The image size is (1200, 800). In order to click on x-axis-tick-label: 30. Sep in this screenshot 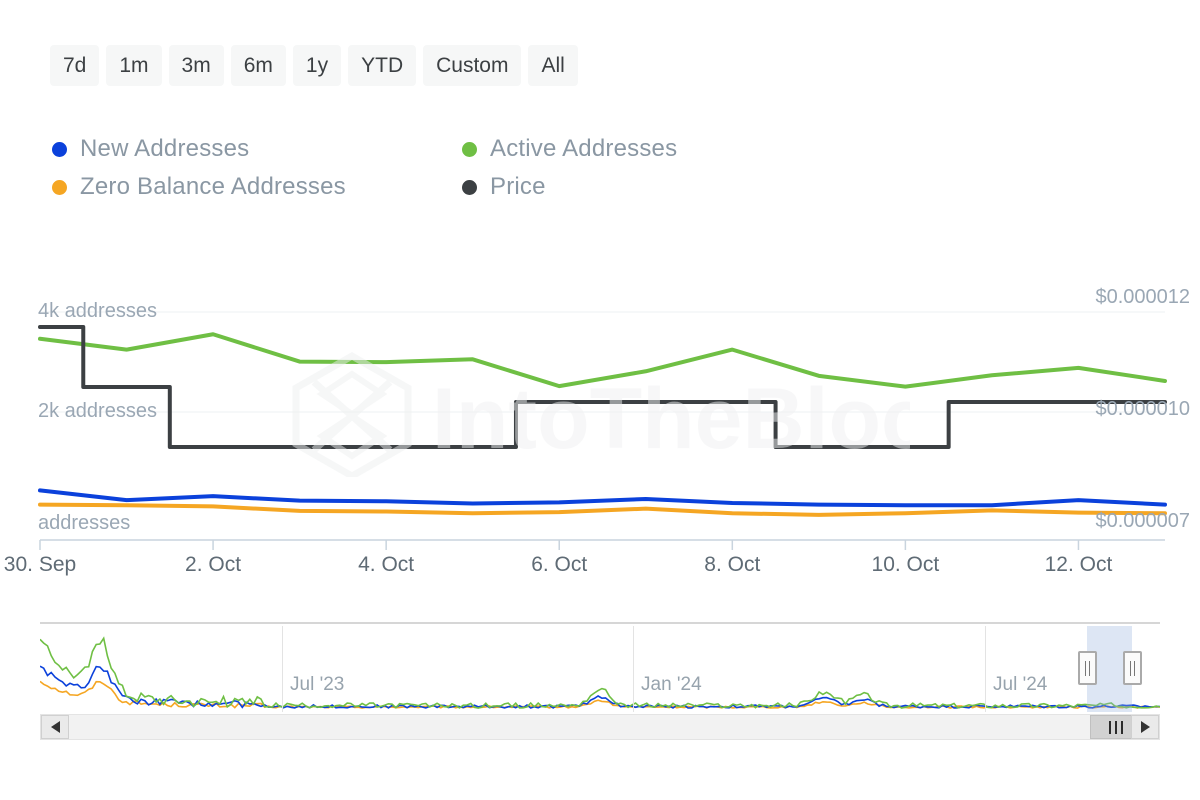, I will do `click(40, 564)`.